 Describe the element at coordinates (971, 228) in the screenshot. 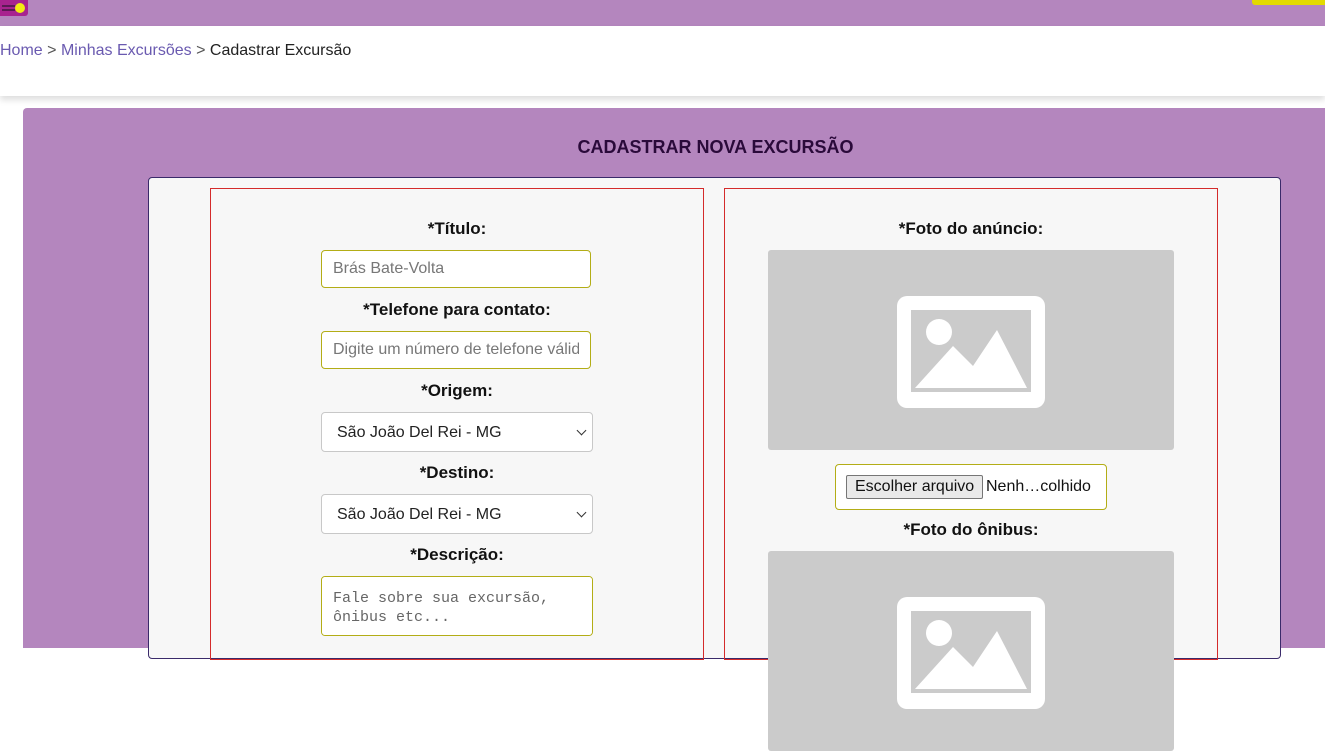

I see `ad-photo-label: *Foto do anúncio:` at that location.